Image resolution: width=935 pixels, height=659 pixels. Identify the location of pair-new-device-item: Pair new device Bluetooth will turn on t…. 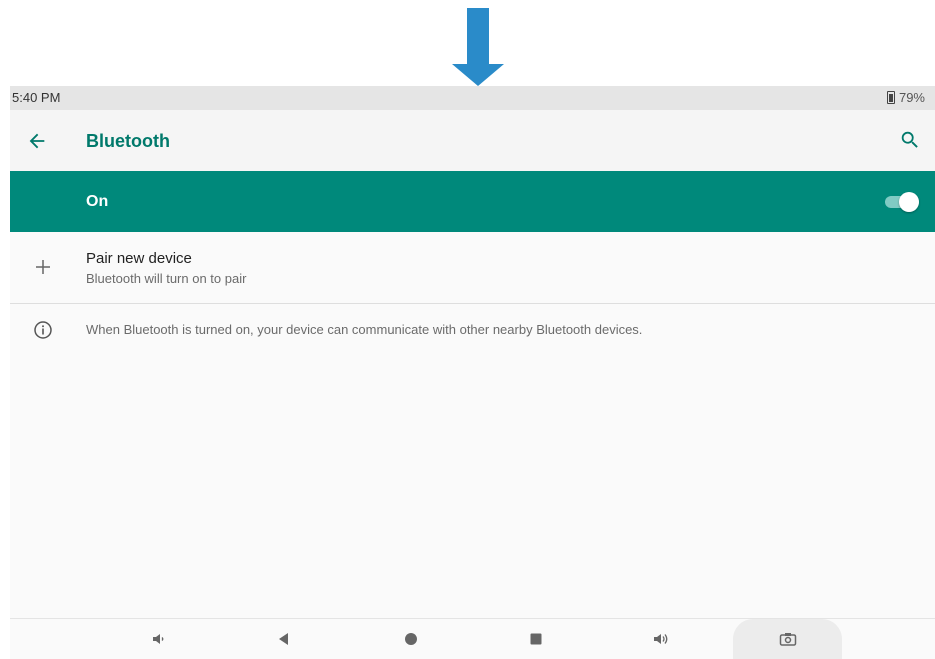
(472, 268).